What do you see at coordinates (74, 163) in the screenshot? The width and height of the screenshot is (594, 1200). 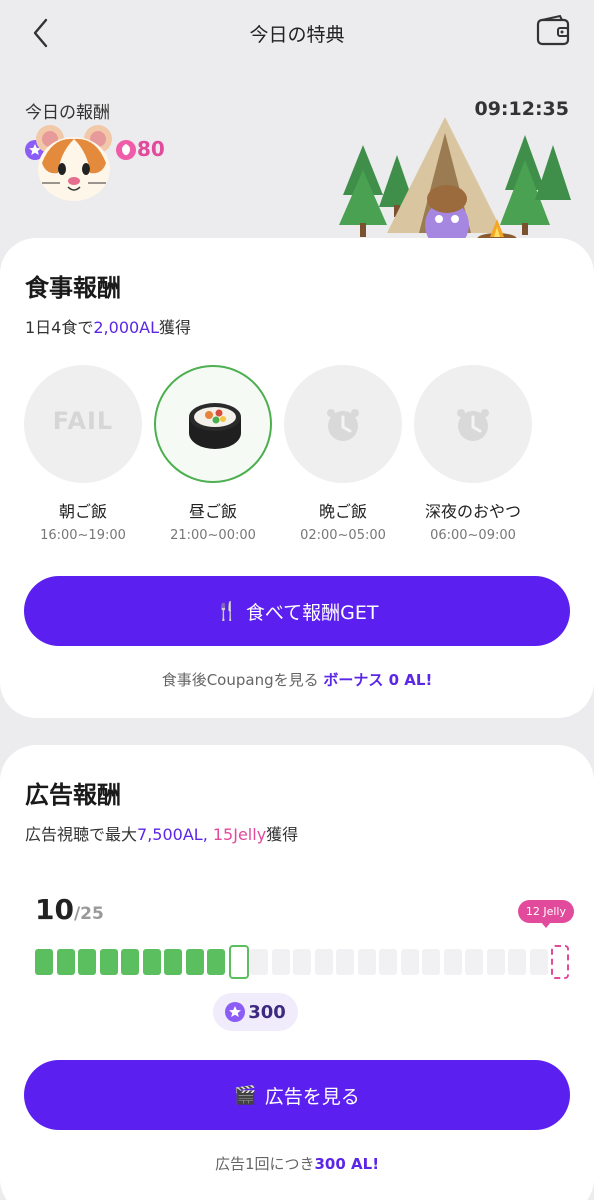 I see `hamster-avatar` at bounding box center [74, 163].